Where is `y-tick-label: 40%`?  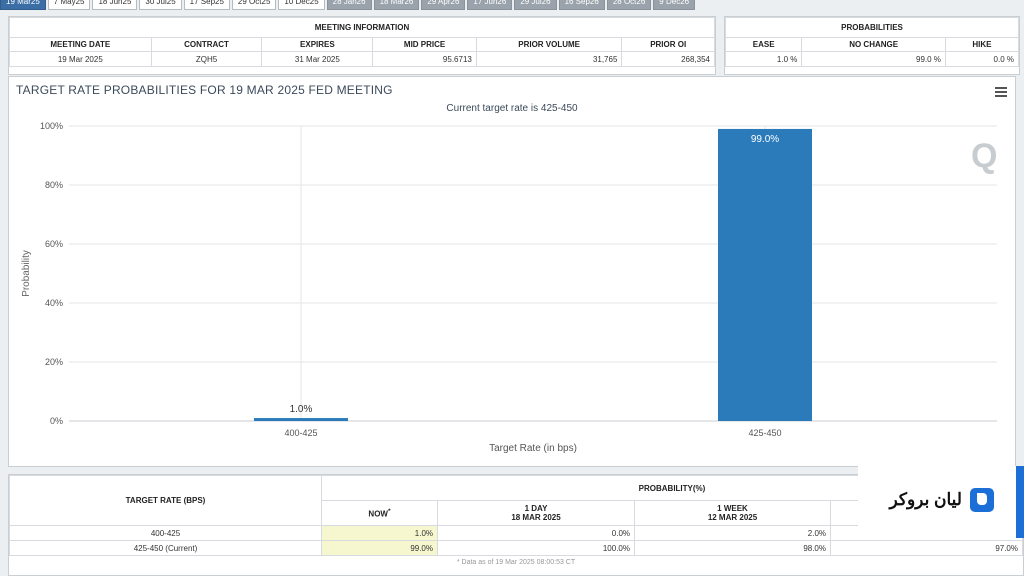 y-tick-label: 40% is located at coordinates (54, 303).